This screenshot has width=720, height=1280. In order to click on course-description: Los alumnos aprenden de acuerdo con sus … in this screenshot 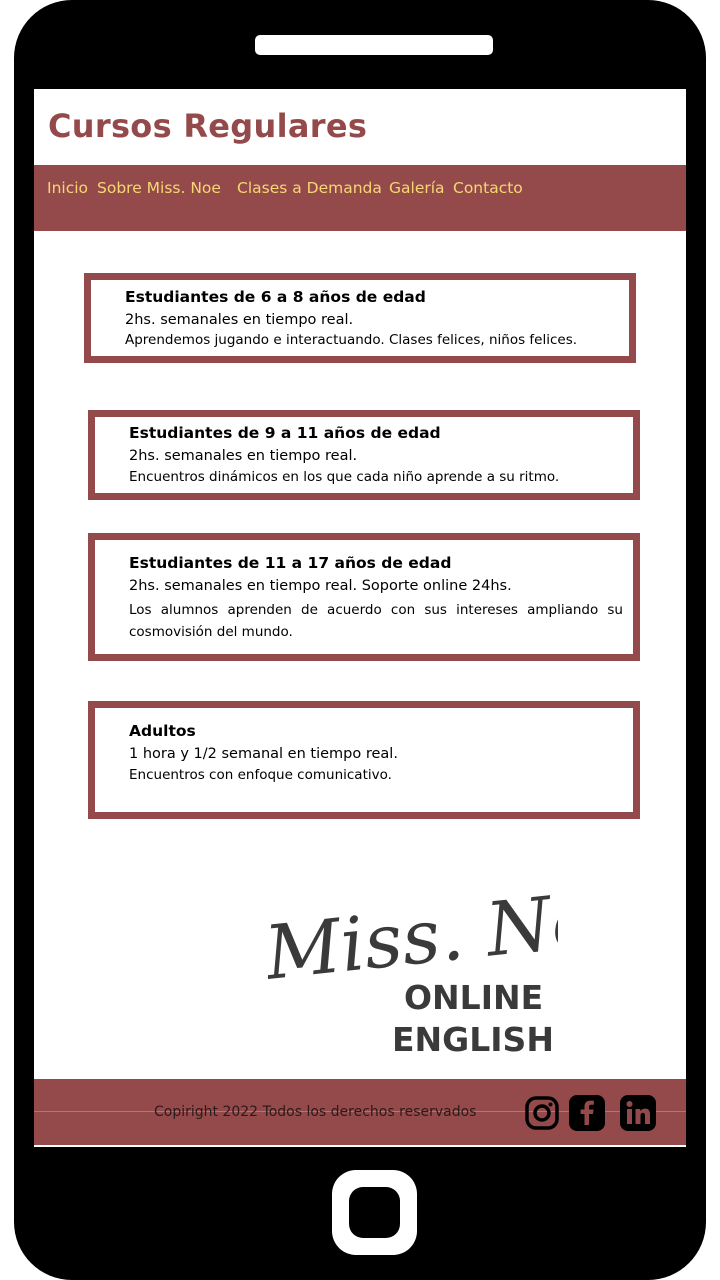, I will do `click(376, 621)`.